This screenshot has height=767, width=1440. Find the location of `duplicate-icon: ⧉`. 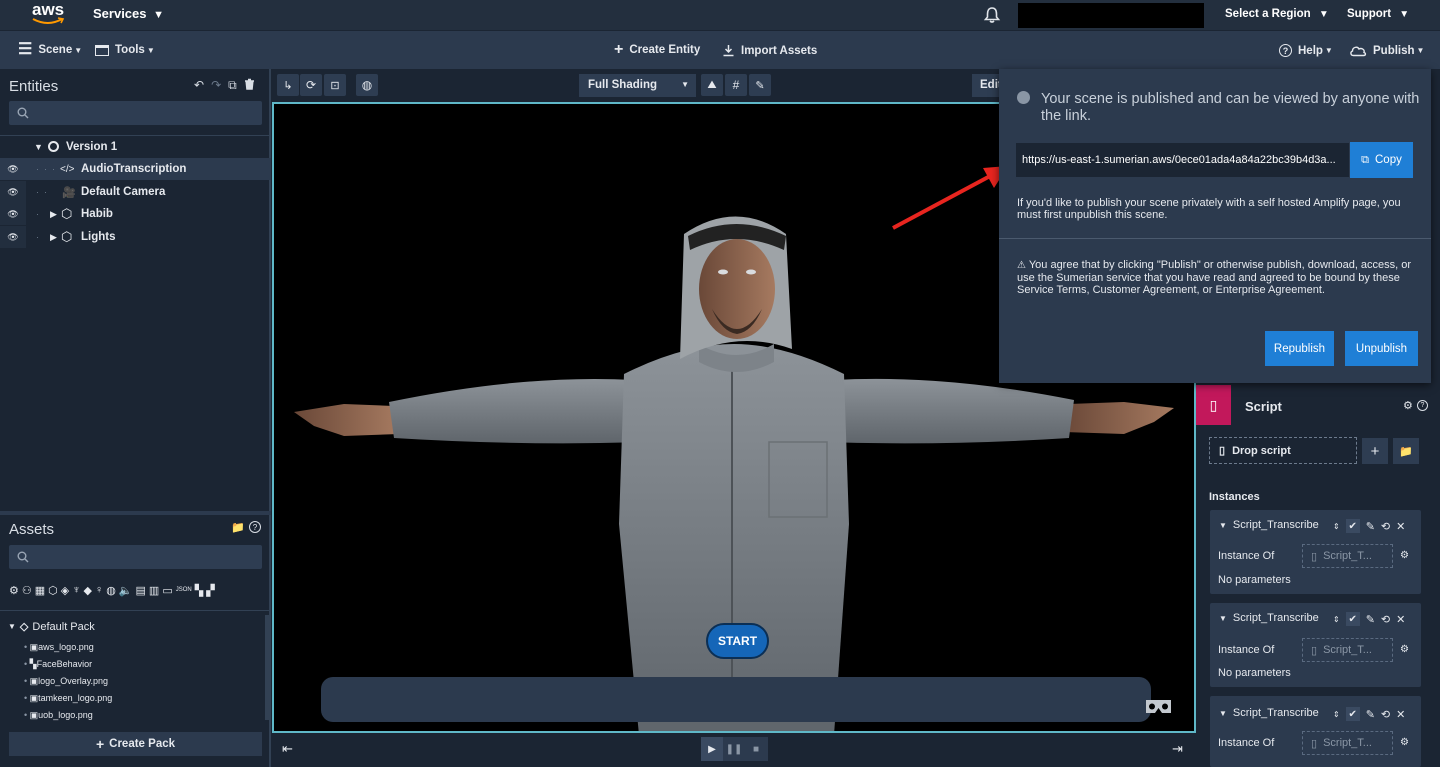

duplicate-icon: ⧉ is located at coordinates (232, 85).